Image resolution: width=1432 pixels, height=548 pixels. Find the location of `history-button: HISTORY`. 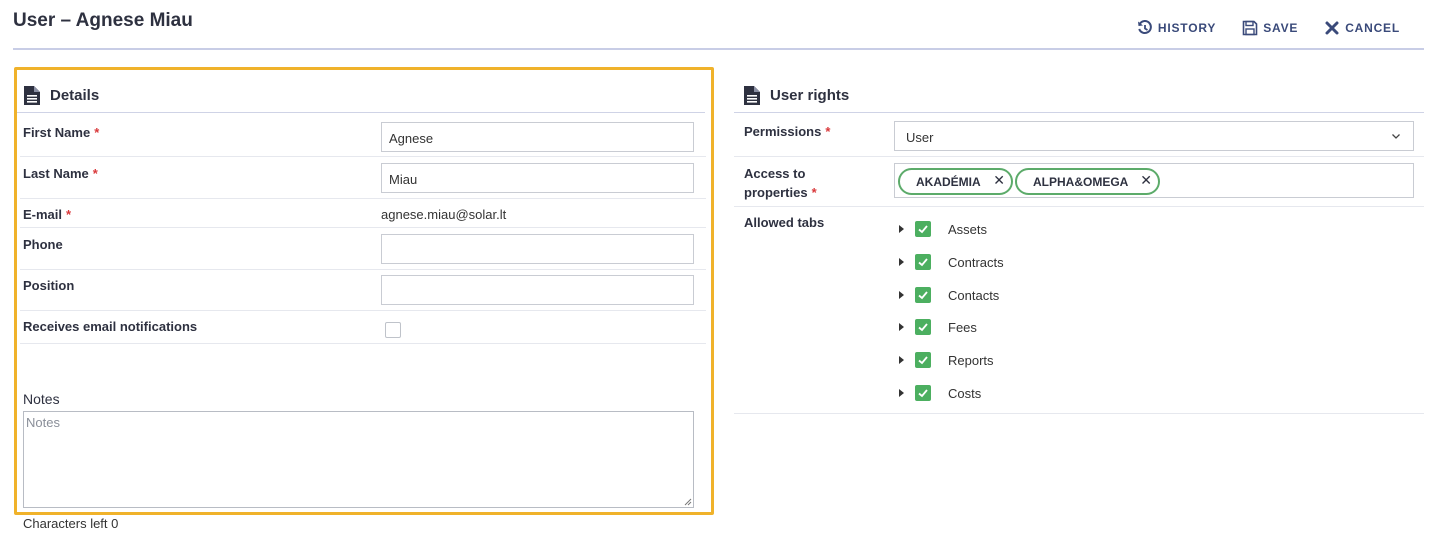

history-button: HISTORY is located at coordinates (1176, 28).